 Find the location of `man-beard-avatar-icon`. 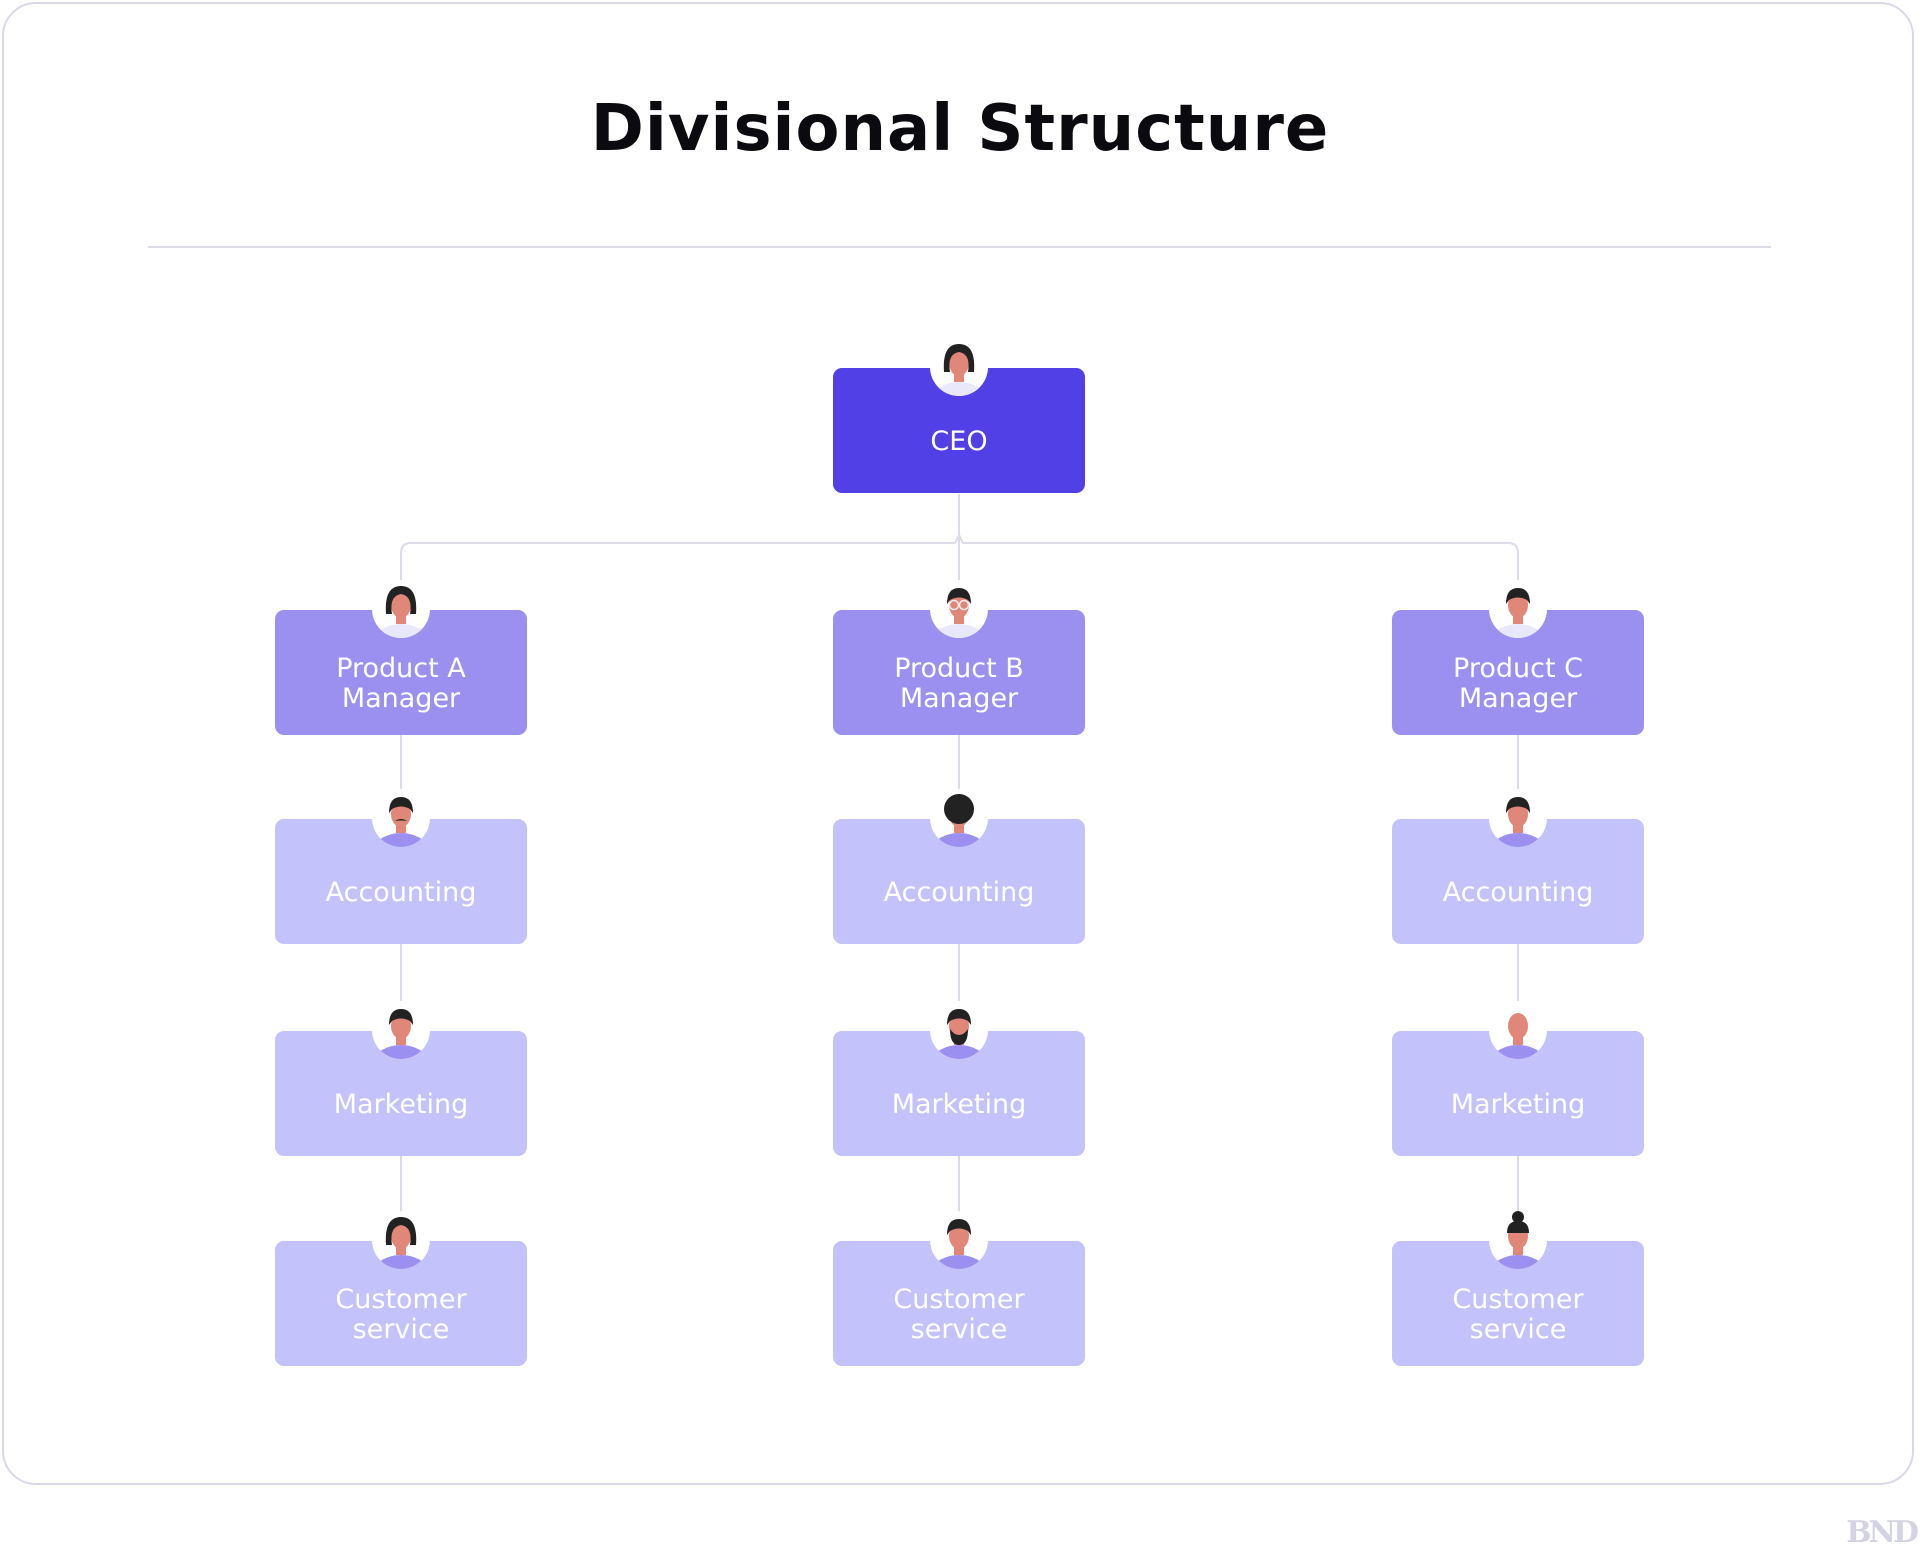

man-beard-avatar-icon is located at coordinates (959, 1030).